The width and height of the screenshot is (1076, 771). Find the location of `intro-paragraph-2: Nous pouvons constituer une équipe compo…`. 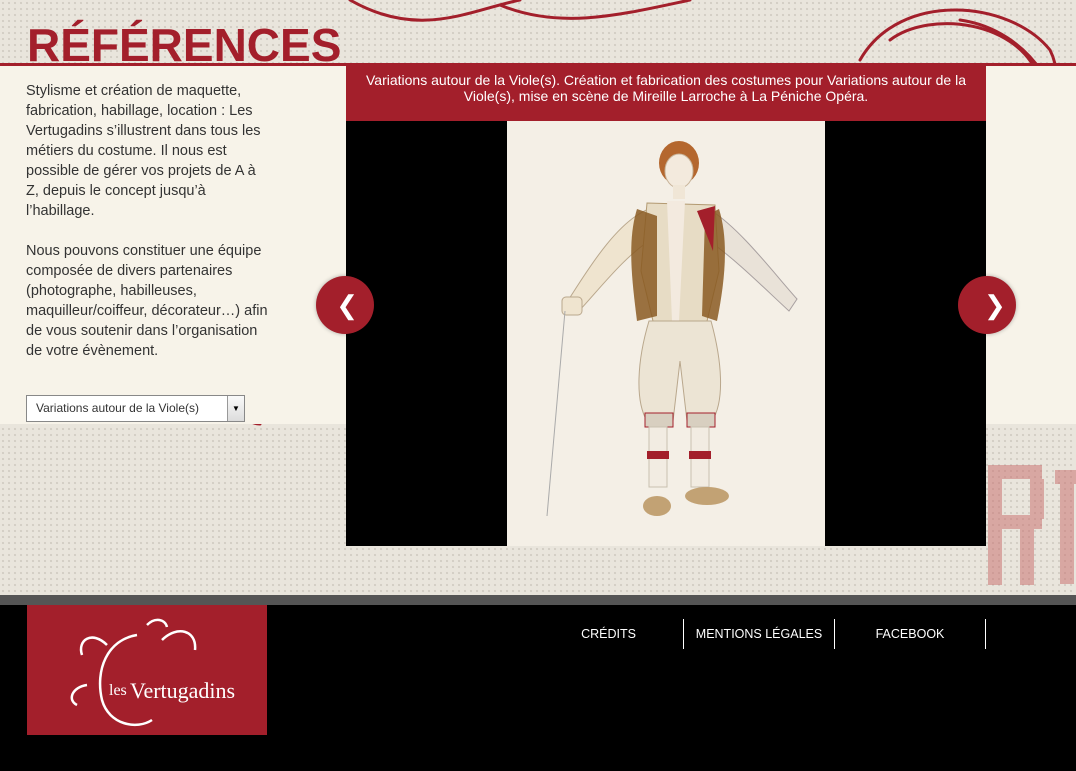

intro-paragraph-2: Nous pouvons constituer une équipe compo… is located at coordinates (147, 301).